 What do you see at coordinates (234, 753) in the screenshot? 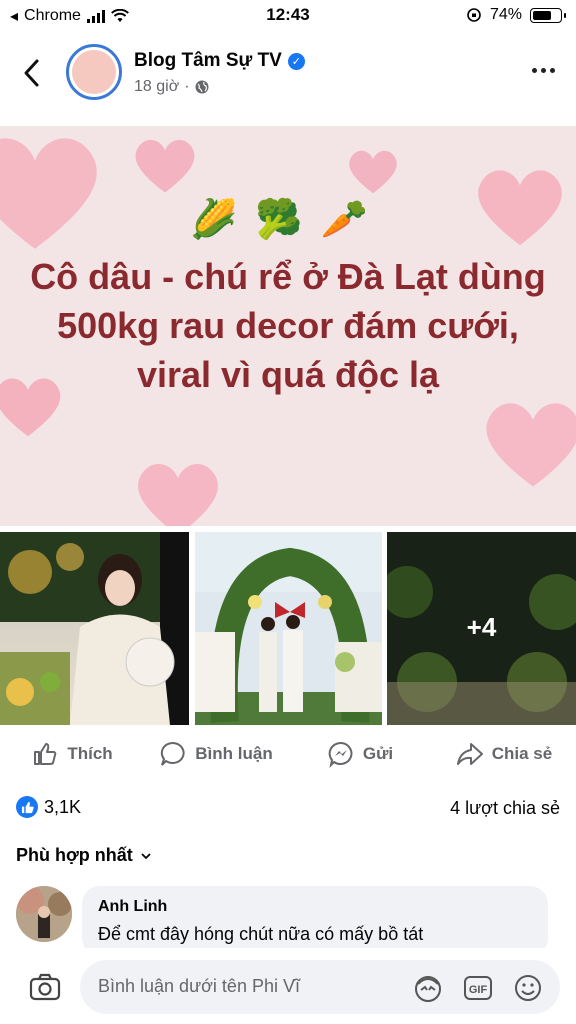
I see `comment-label: Bình luận` at bounding box center [234, 753].